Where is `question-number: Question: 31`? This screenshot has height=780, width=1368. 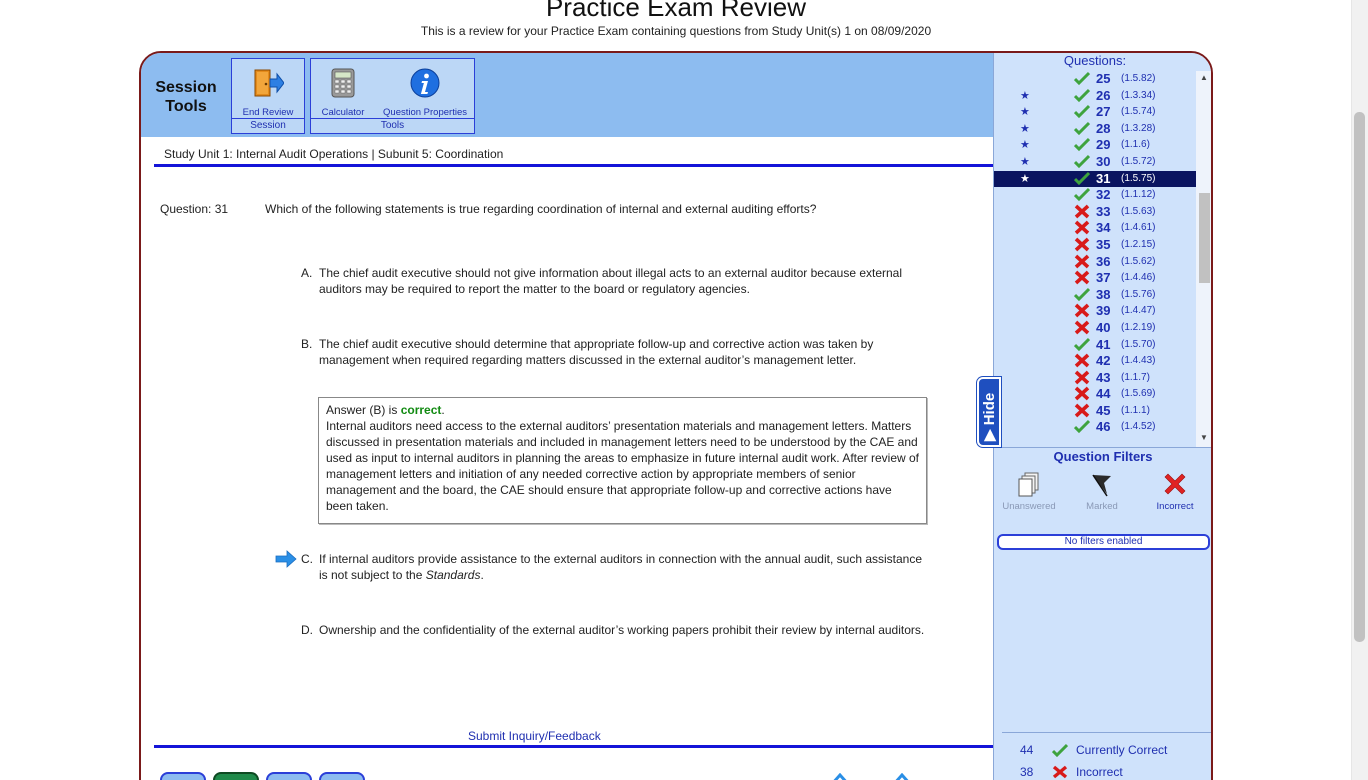
question-number: Question: 31 is located at coordinates (194, 209).